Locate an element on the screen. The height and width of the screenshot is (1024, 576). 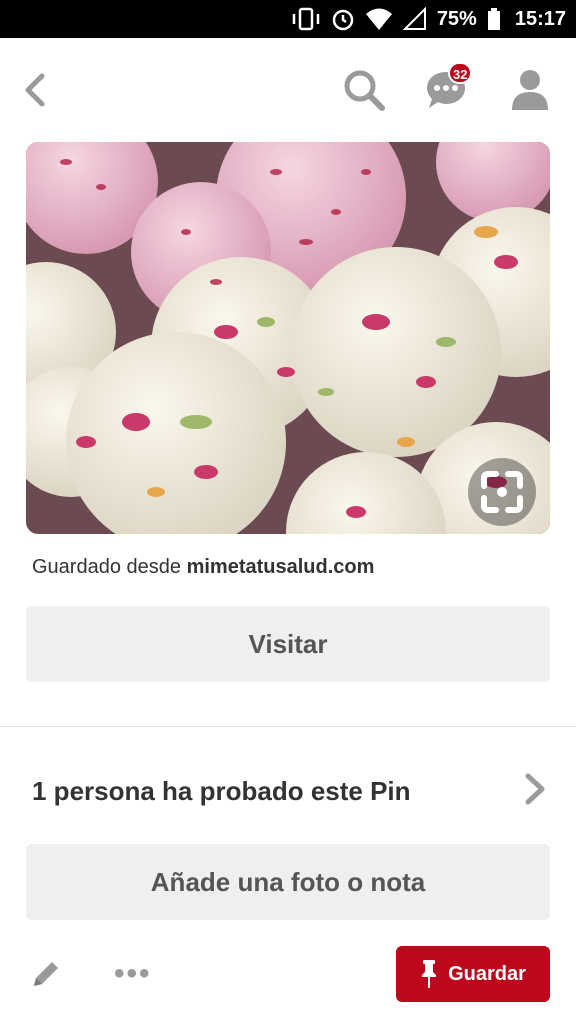
signal-icon is located at coordinates (414, 18).